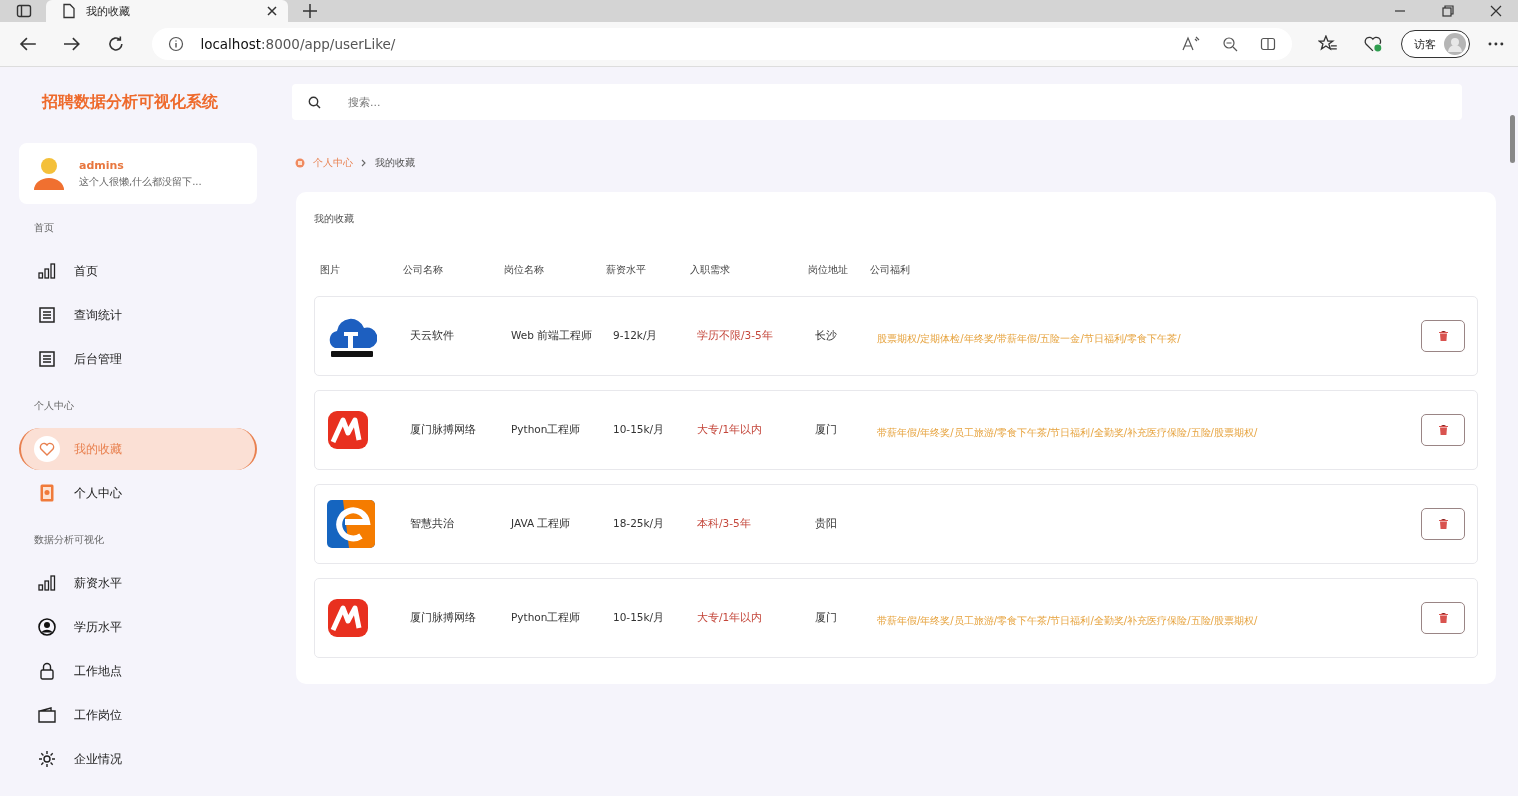  I want to click on column-header: 公司名称, so click(423, 270).